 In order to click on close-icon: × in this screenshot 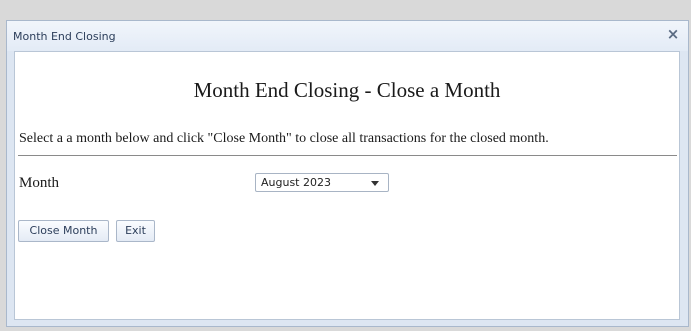, I will do `click(673, 34)`.